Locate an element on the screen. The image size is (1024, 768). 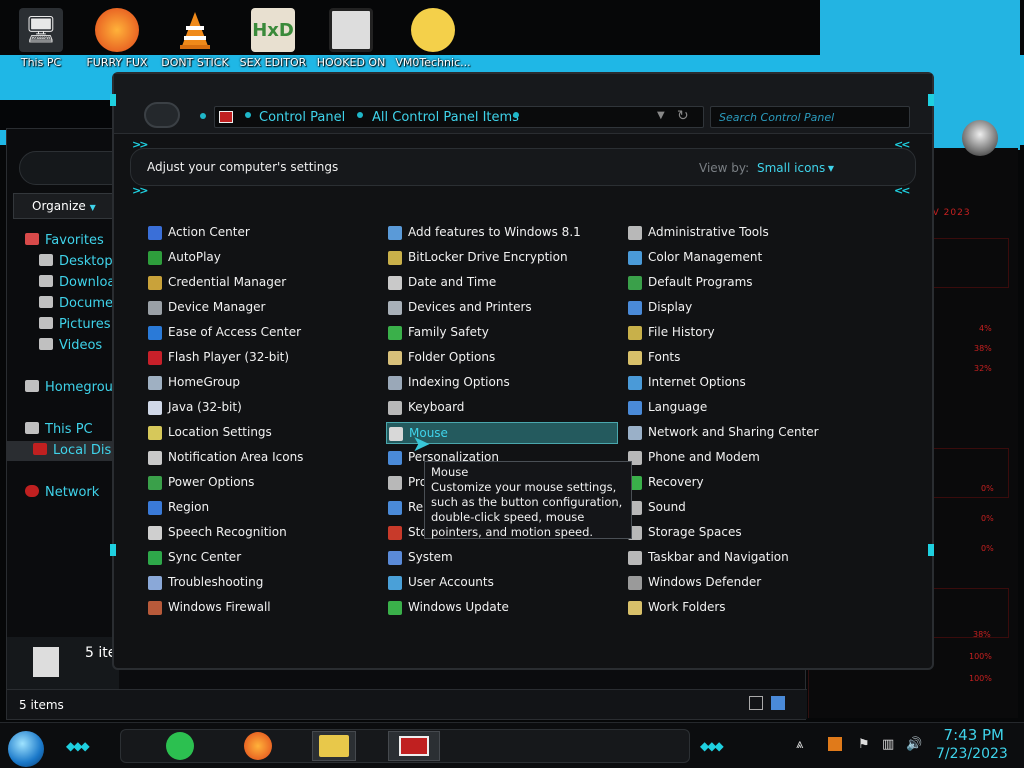
app-shortcut-icon is located at coordinates (351, 30).